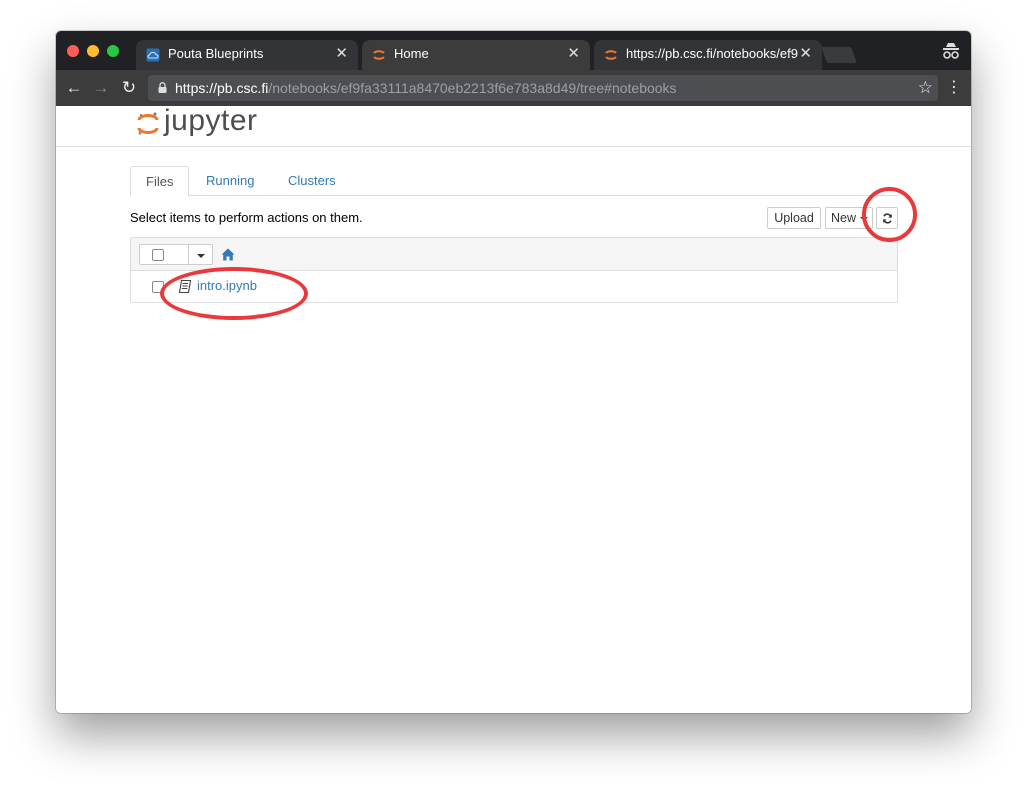 This screenshot has width=1027, height=793. I want to click on upload-button: Upload, so click(794, 218).